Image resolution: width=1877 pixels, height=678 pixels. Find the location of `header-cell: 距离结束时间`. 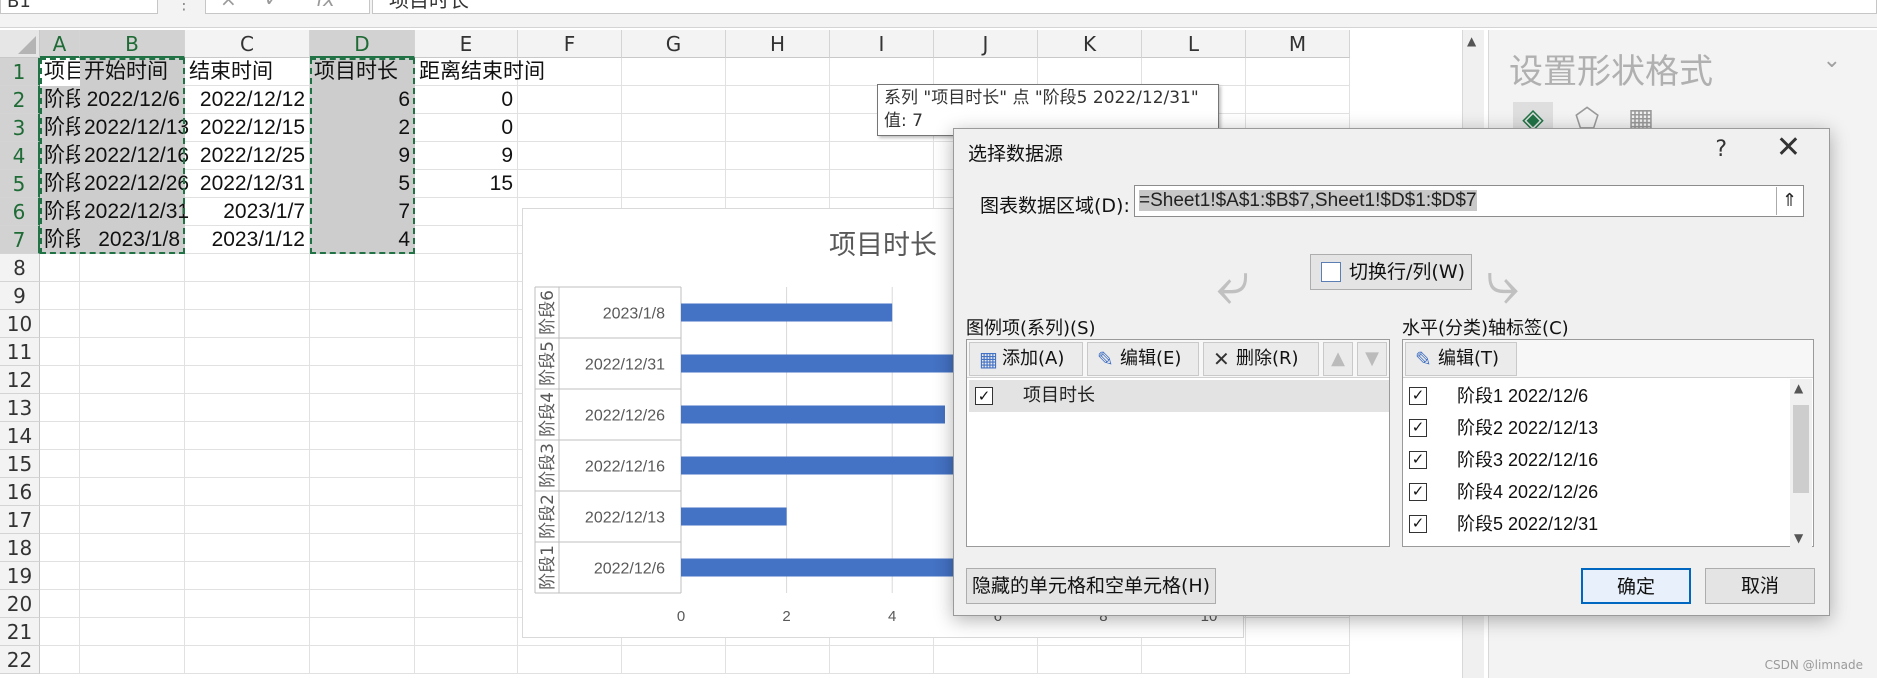

header-cell: 距离结束时间 is located at coordinates (480, 72).